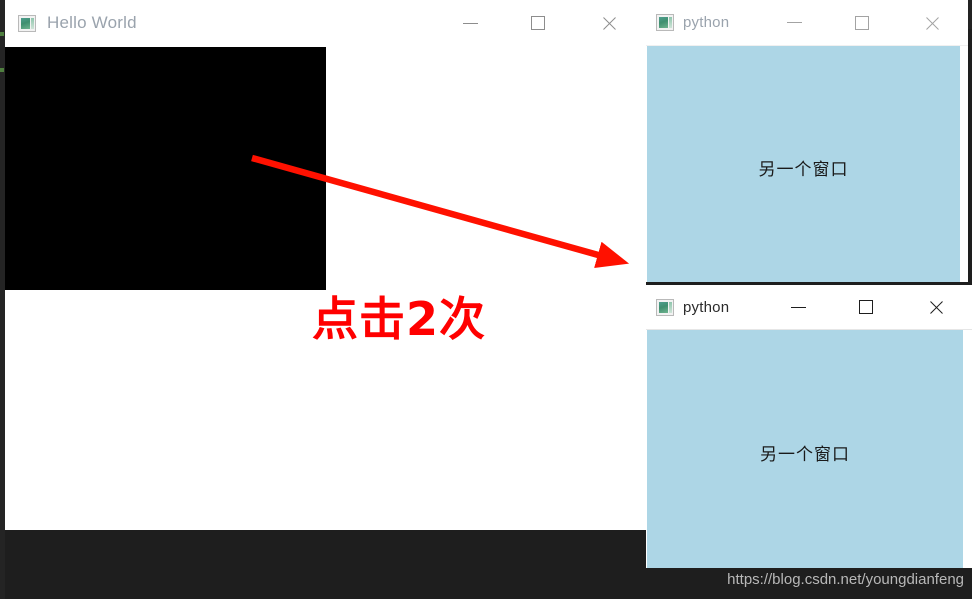  I want to click on close-button-python-top, so click(932, 22).